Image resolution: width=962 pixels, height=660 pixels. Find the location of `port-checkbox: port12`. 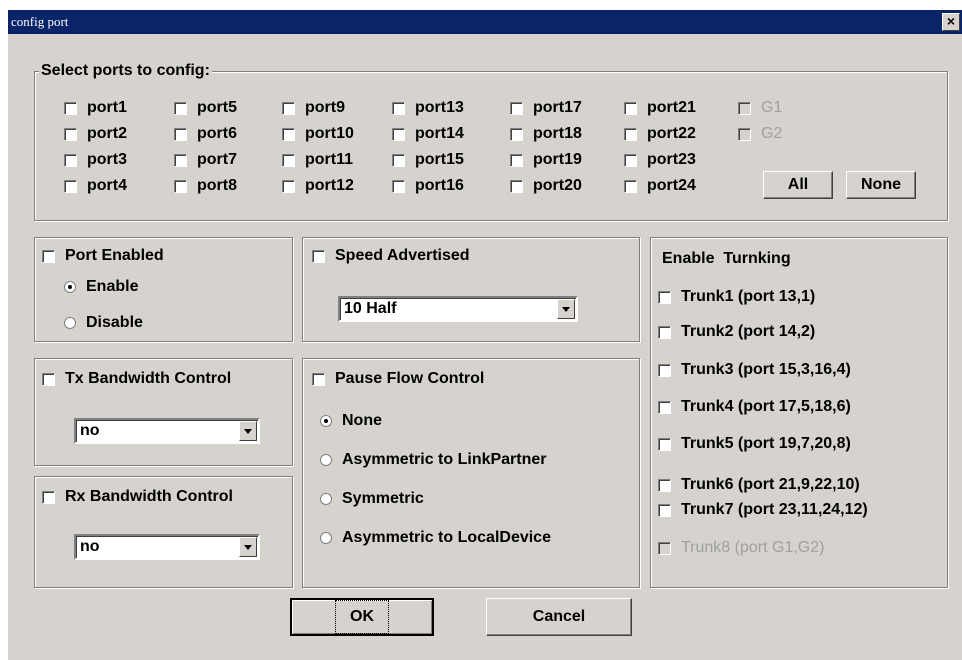

port-checkbox: port12 is located at coordinates (318, 186).